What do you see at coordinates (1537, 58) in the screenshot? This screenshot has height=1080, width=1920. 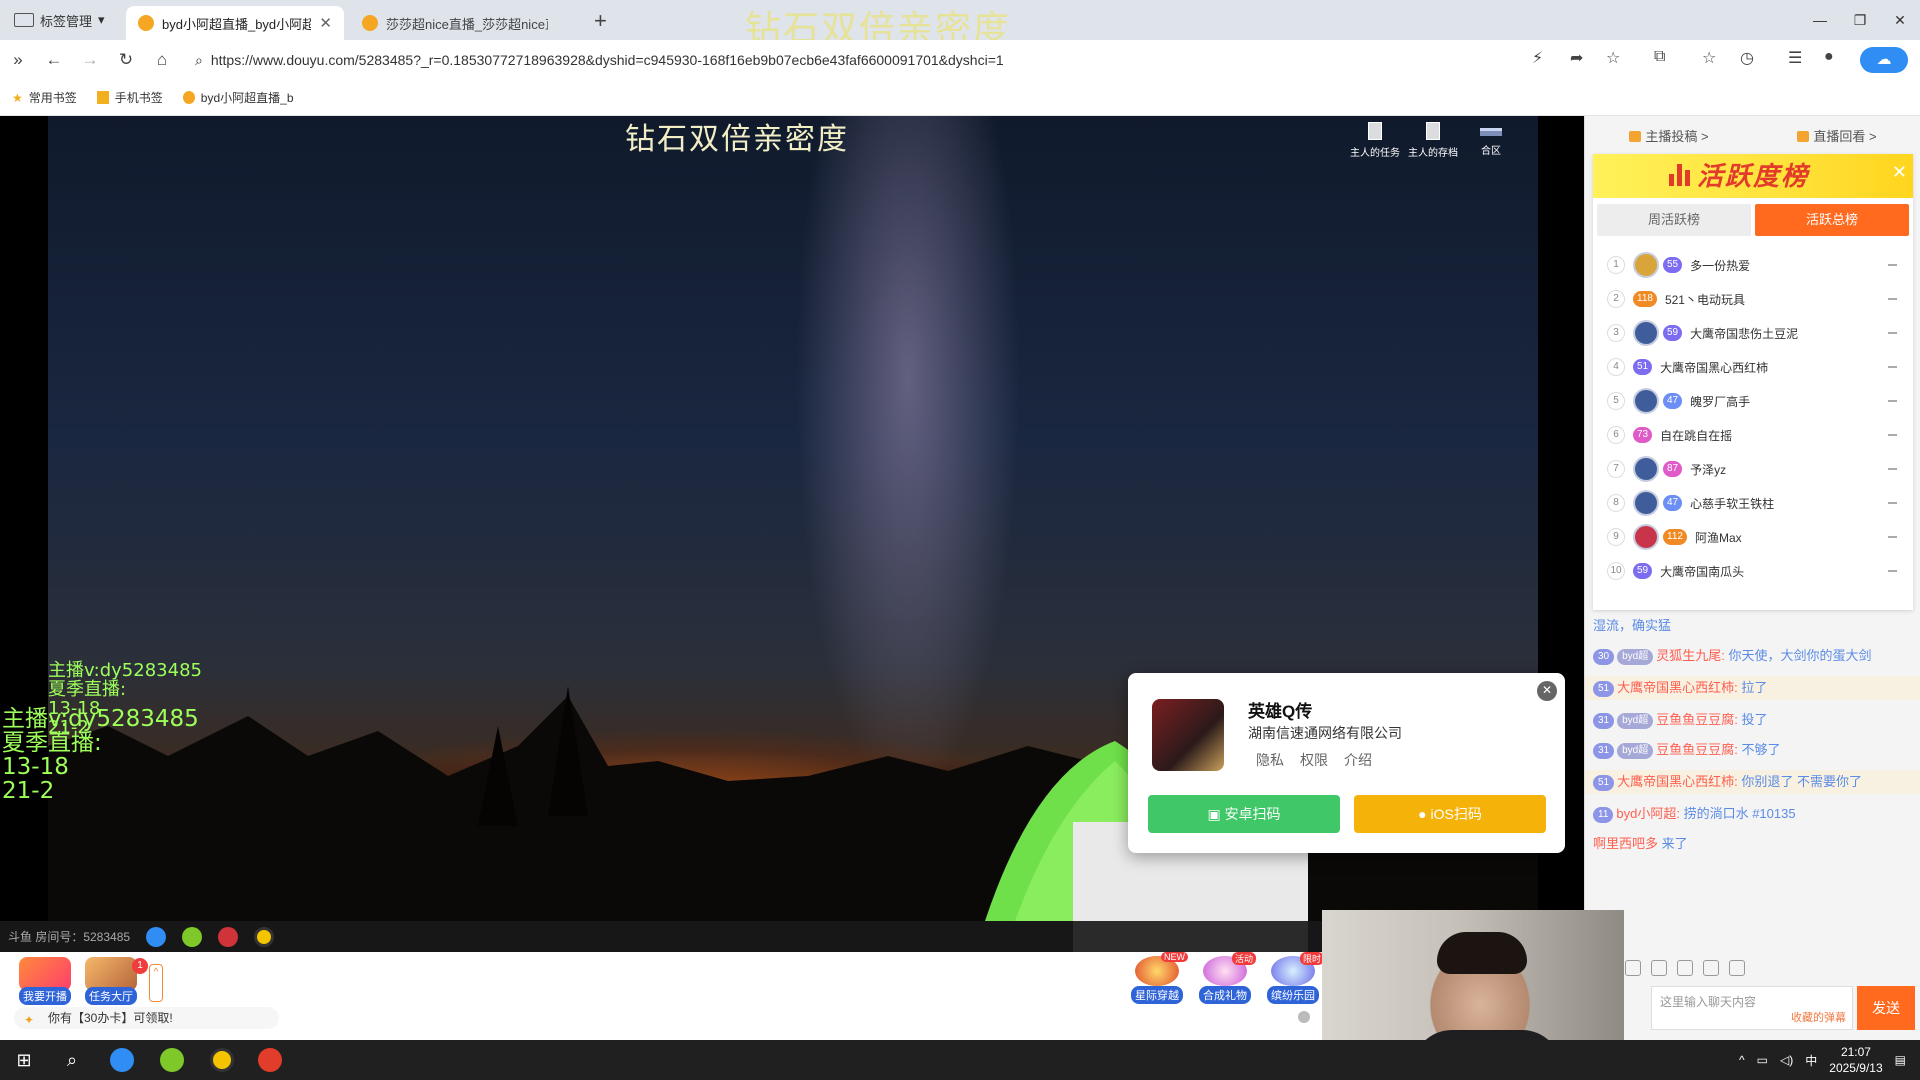 I see `lightning-icon: ⚡` at bounding box center [1537, 58].